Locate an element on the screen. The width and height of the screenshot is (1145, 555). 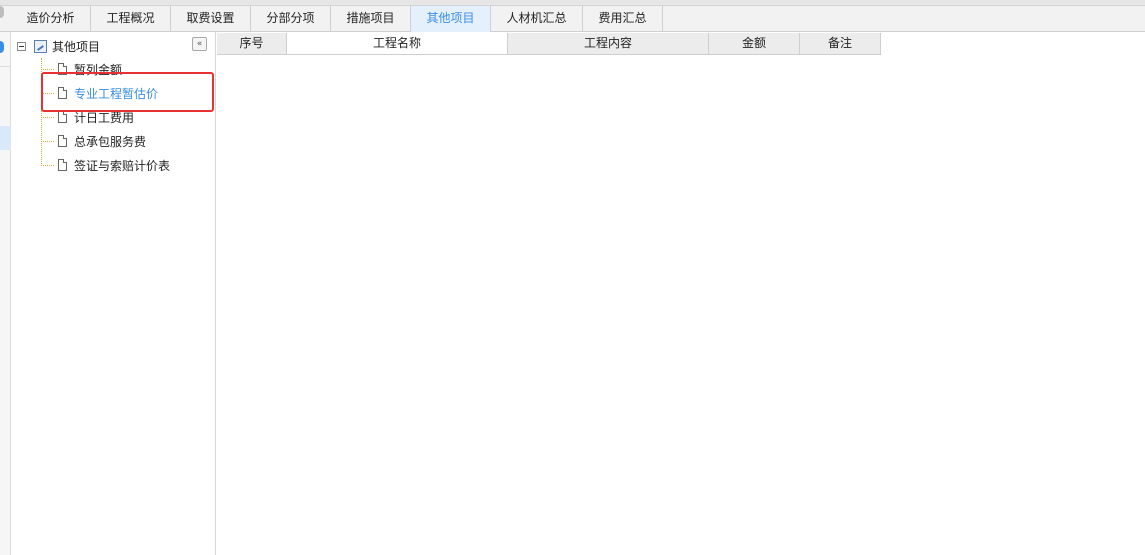
column-header-project-content: 工程内容 is located at coordinates (608, 44).